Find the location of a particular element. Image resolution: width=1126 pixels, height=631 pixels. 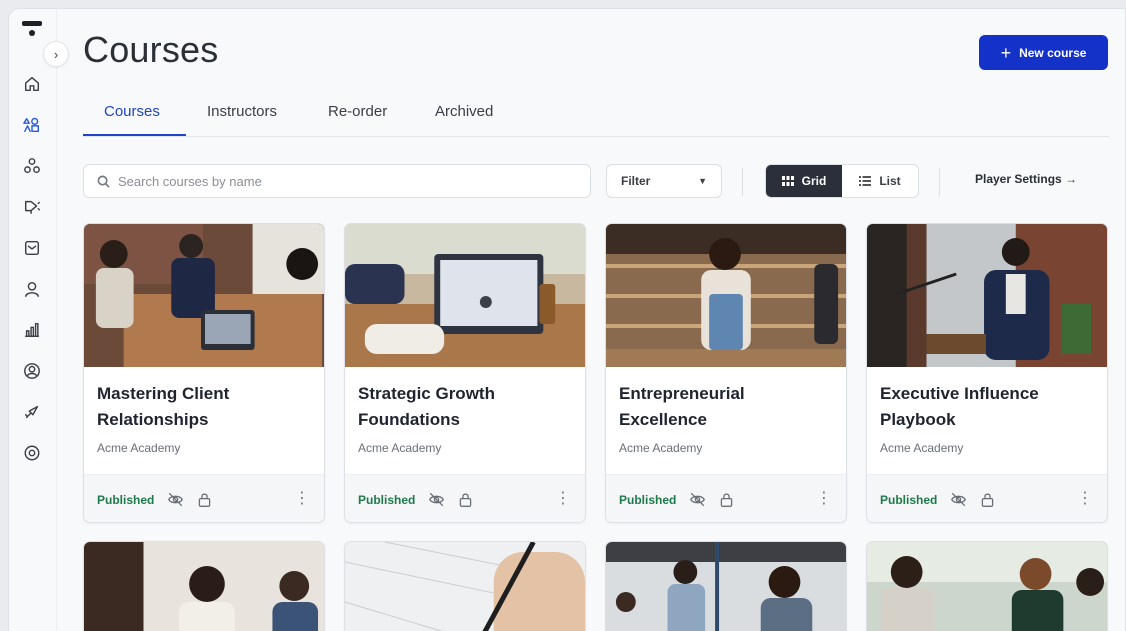

search-box is located at coordinates (337, 181).